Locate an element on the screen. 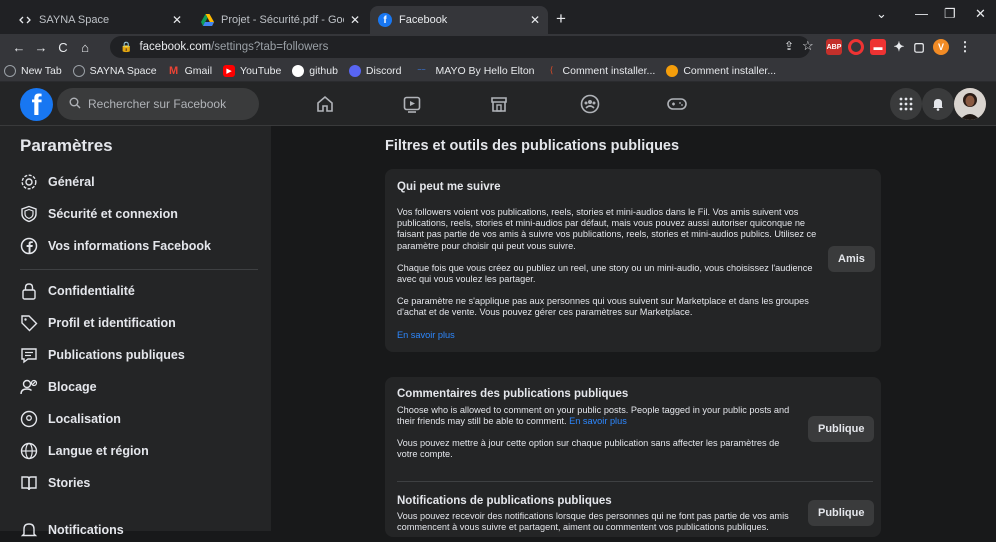 Image resolution: width=996 pixels, height=542 pixels. url-path: /settings?tab=followers is located at coordinates (270, 47).